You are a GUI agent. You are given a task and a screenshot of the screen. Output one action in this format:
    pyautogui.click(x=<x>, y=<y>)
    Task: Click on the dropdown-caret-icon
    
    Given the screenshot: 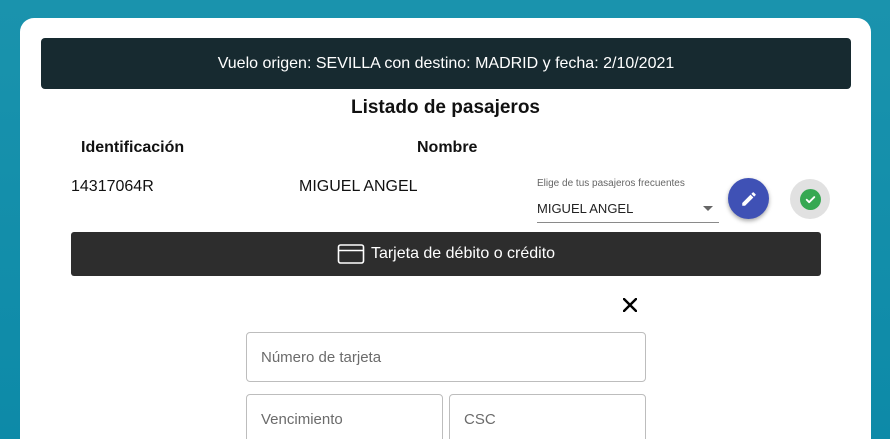 What is the action you would take?
    pyautogui.click(x=708, y=208)
    